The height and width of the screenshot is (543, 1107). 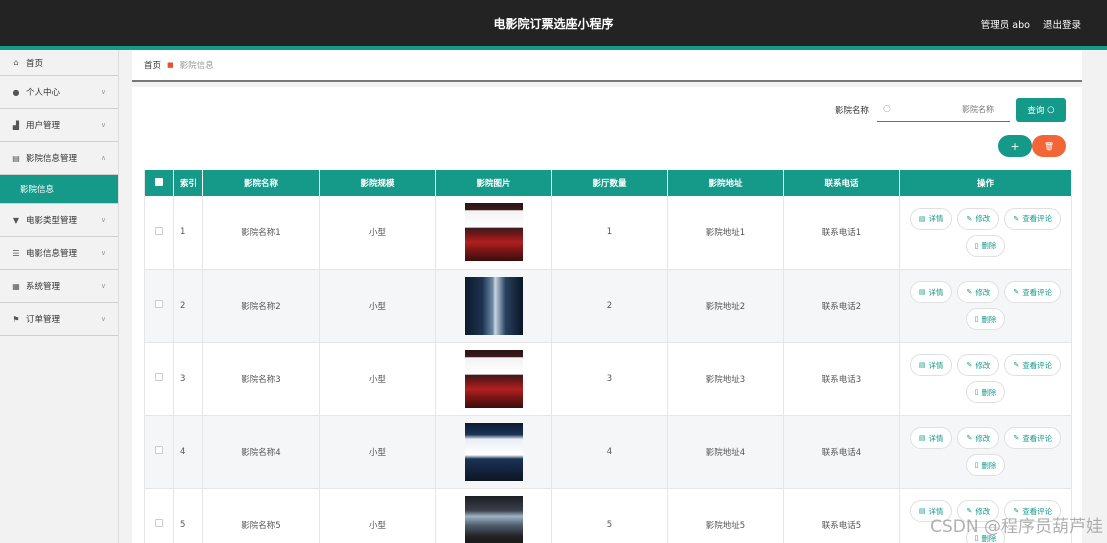 What do you see at coordinates (1062, 25) in the screenshot?
I see `logout-link: 退出登录` at bounding box center [1062, 25].